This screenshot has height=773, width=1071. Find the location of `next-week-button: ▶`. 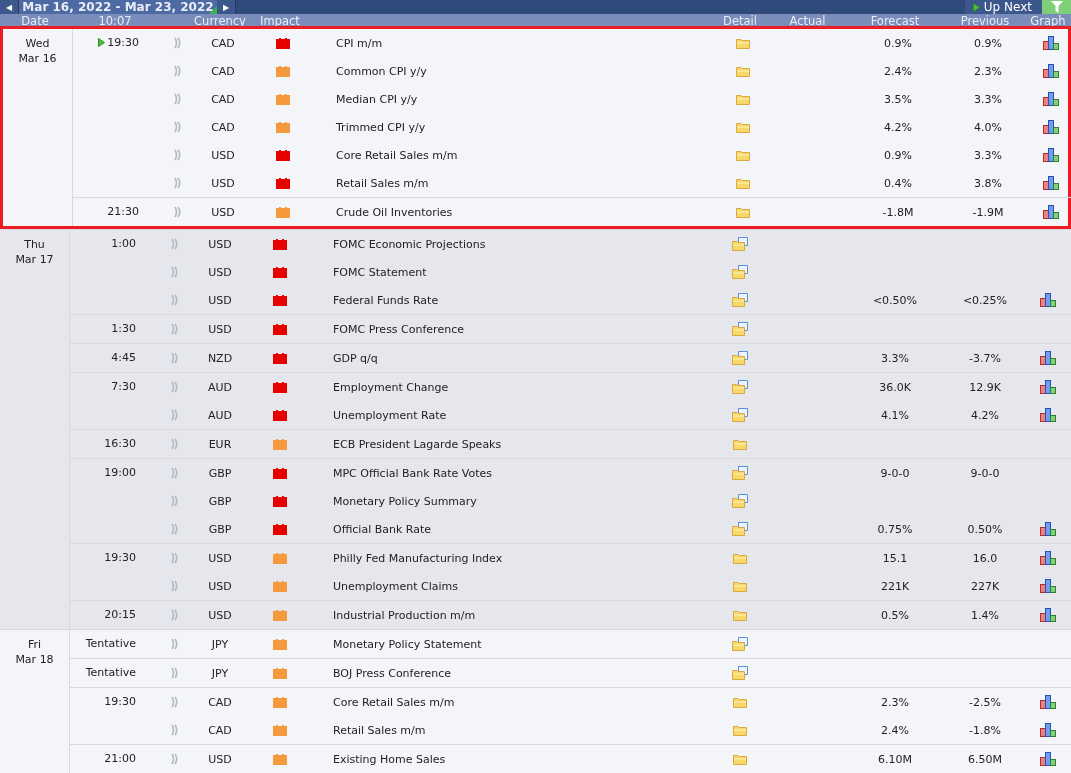

next-week-button: ▶ is located at coordinates (226, 7).